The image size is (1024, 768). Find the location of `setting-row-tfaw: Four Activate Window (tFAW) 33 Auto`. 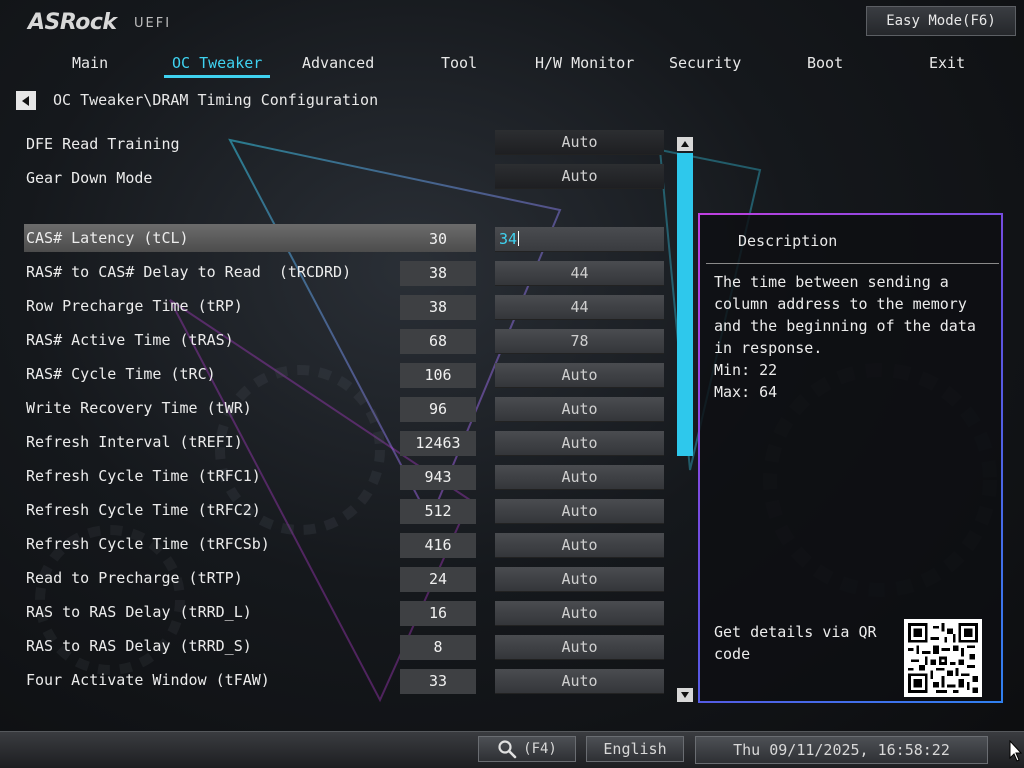

setting-row-tfaw: Four Activate Window (tFAW) 33 Auto is located at coordinates (344, 680).